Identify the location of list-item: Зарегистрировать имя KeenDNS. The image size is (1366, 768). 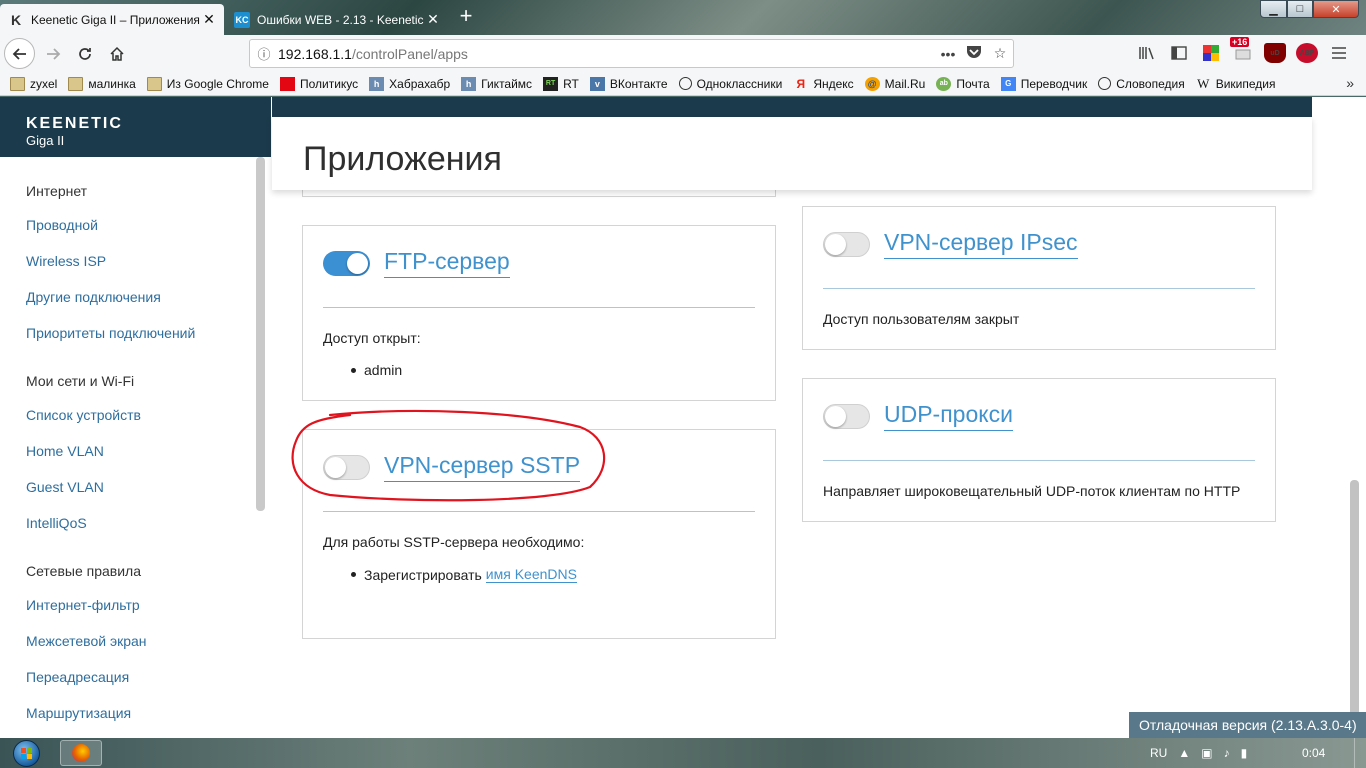
(464, 574).